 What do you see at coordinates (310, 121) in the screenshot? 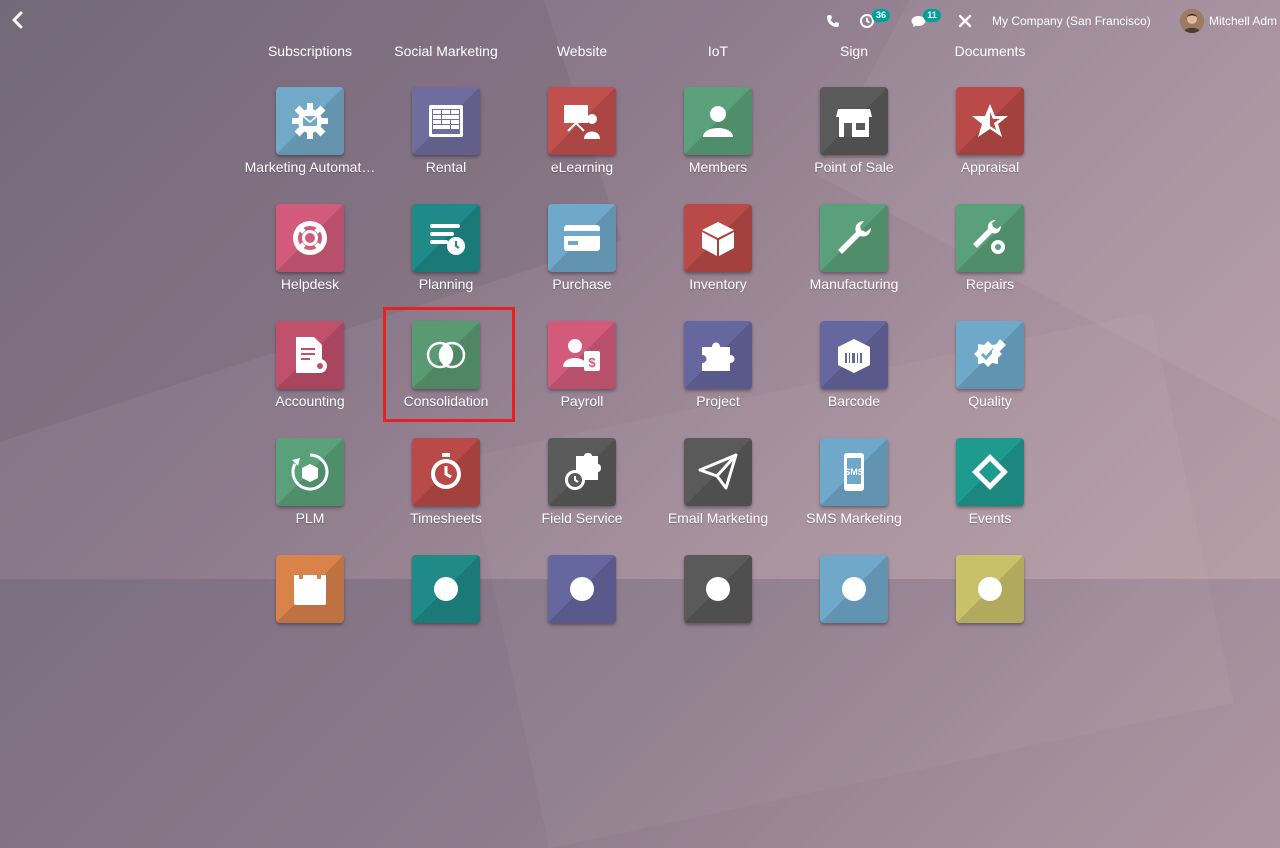
I see `gear-envelope-icon` at bounding box center [310, 121].